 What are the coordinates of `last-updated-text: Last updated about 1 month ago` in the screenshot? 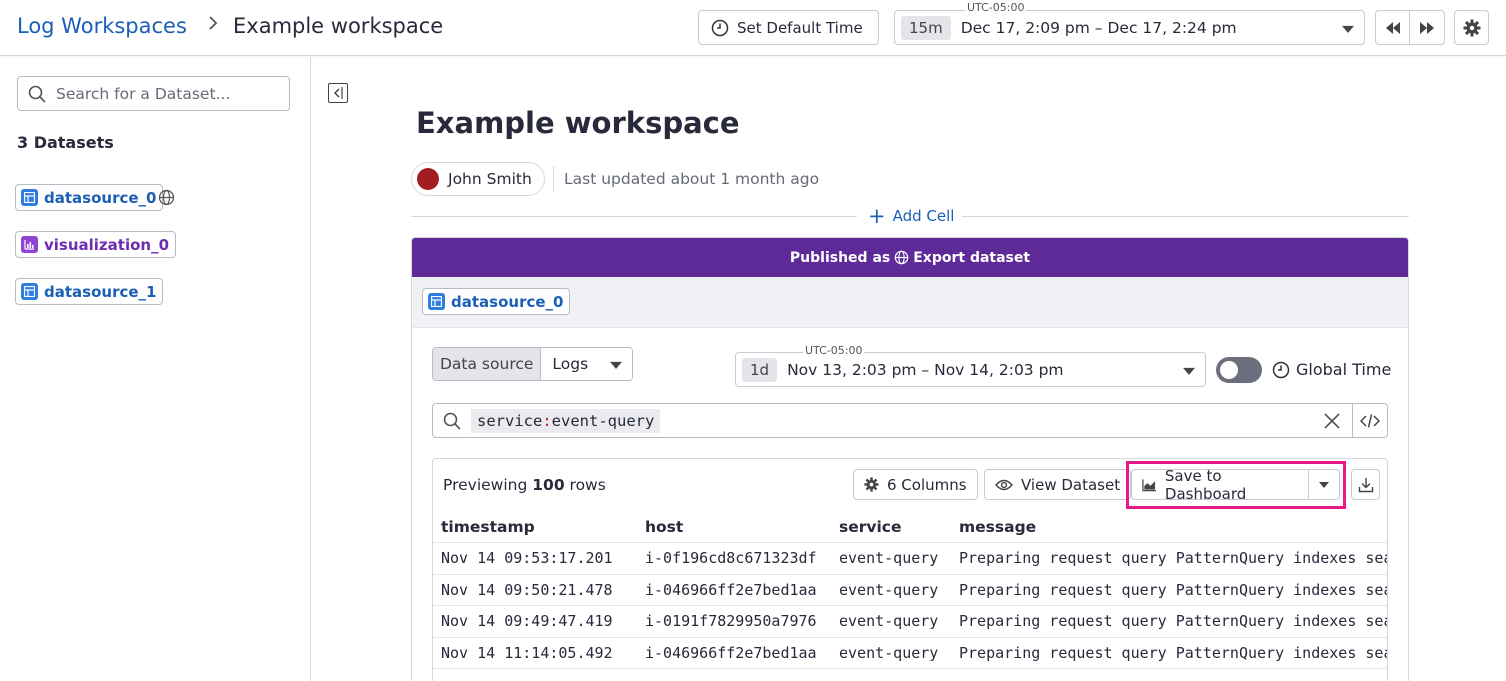 It's located at (692, 179).